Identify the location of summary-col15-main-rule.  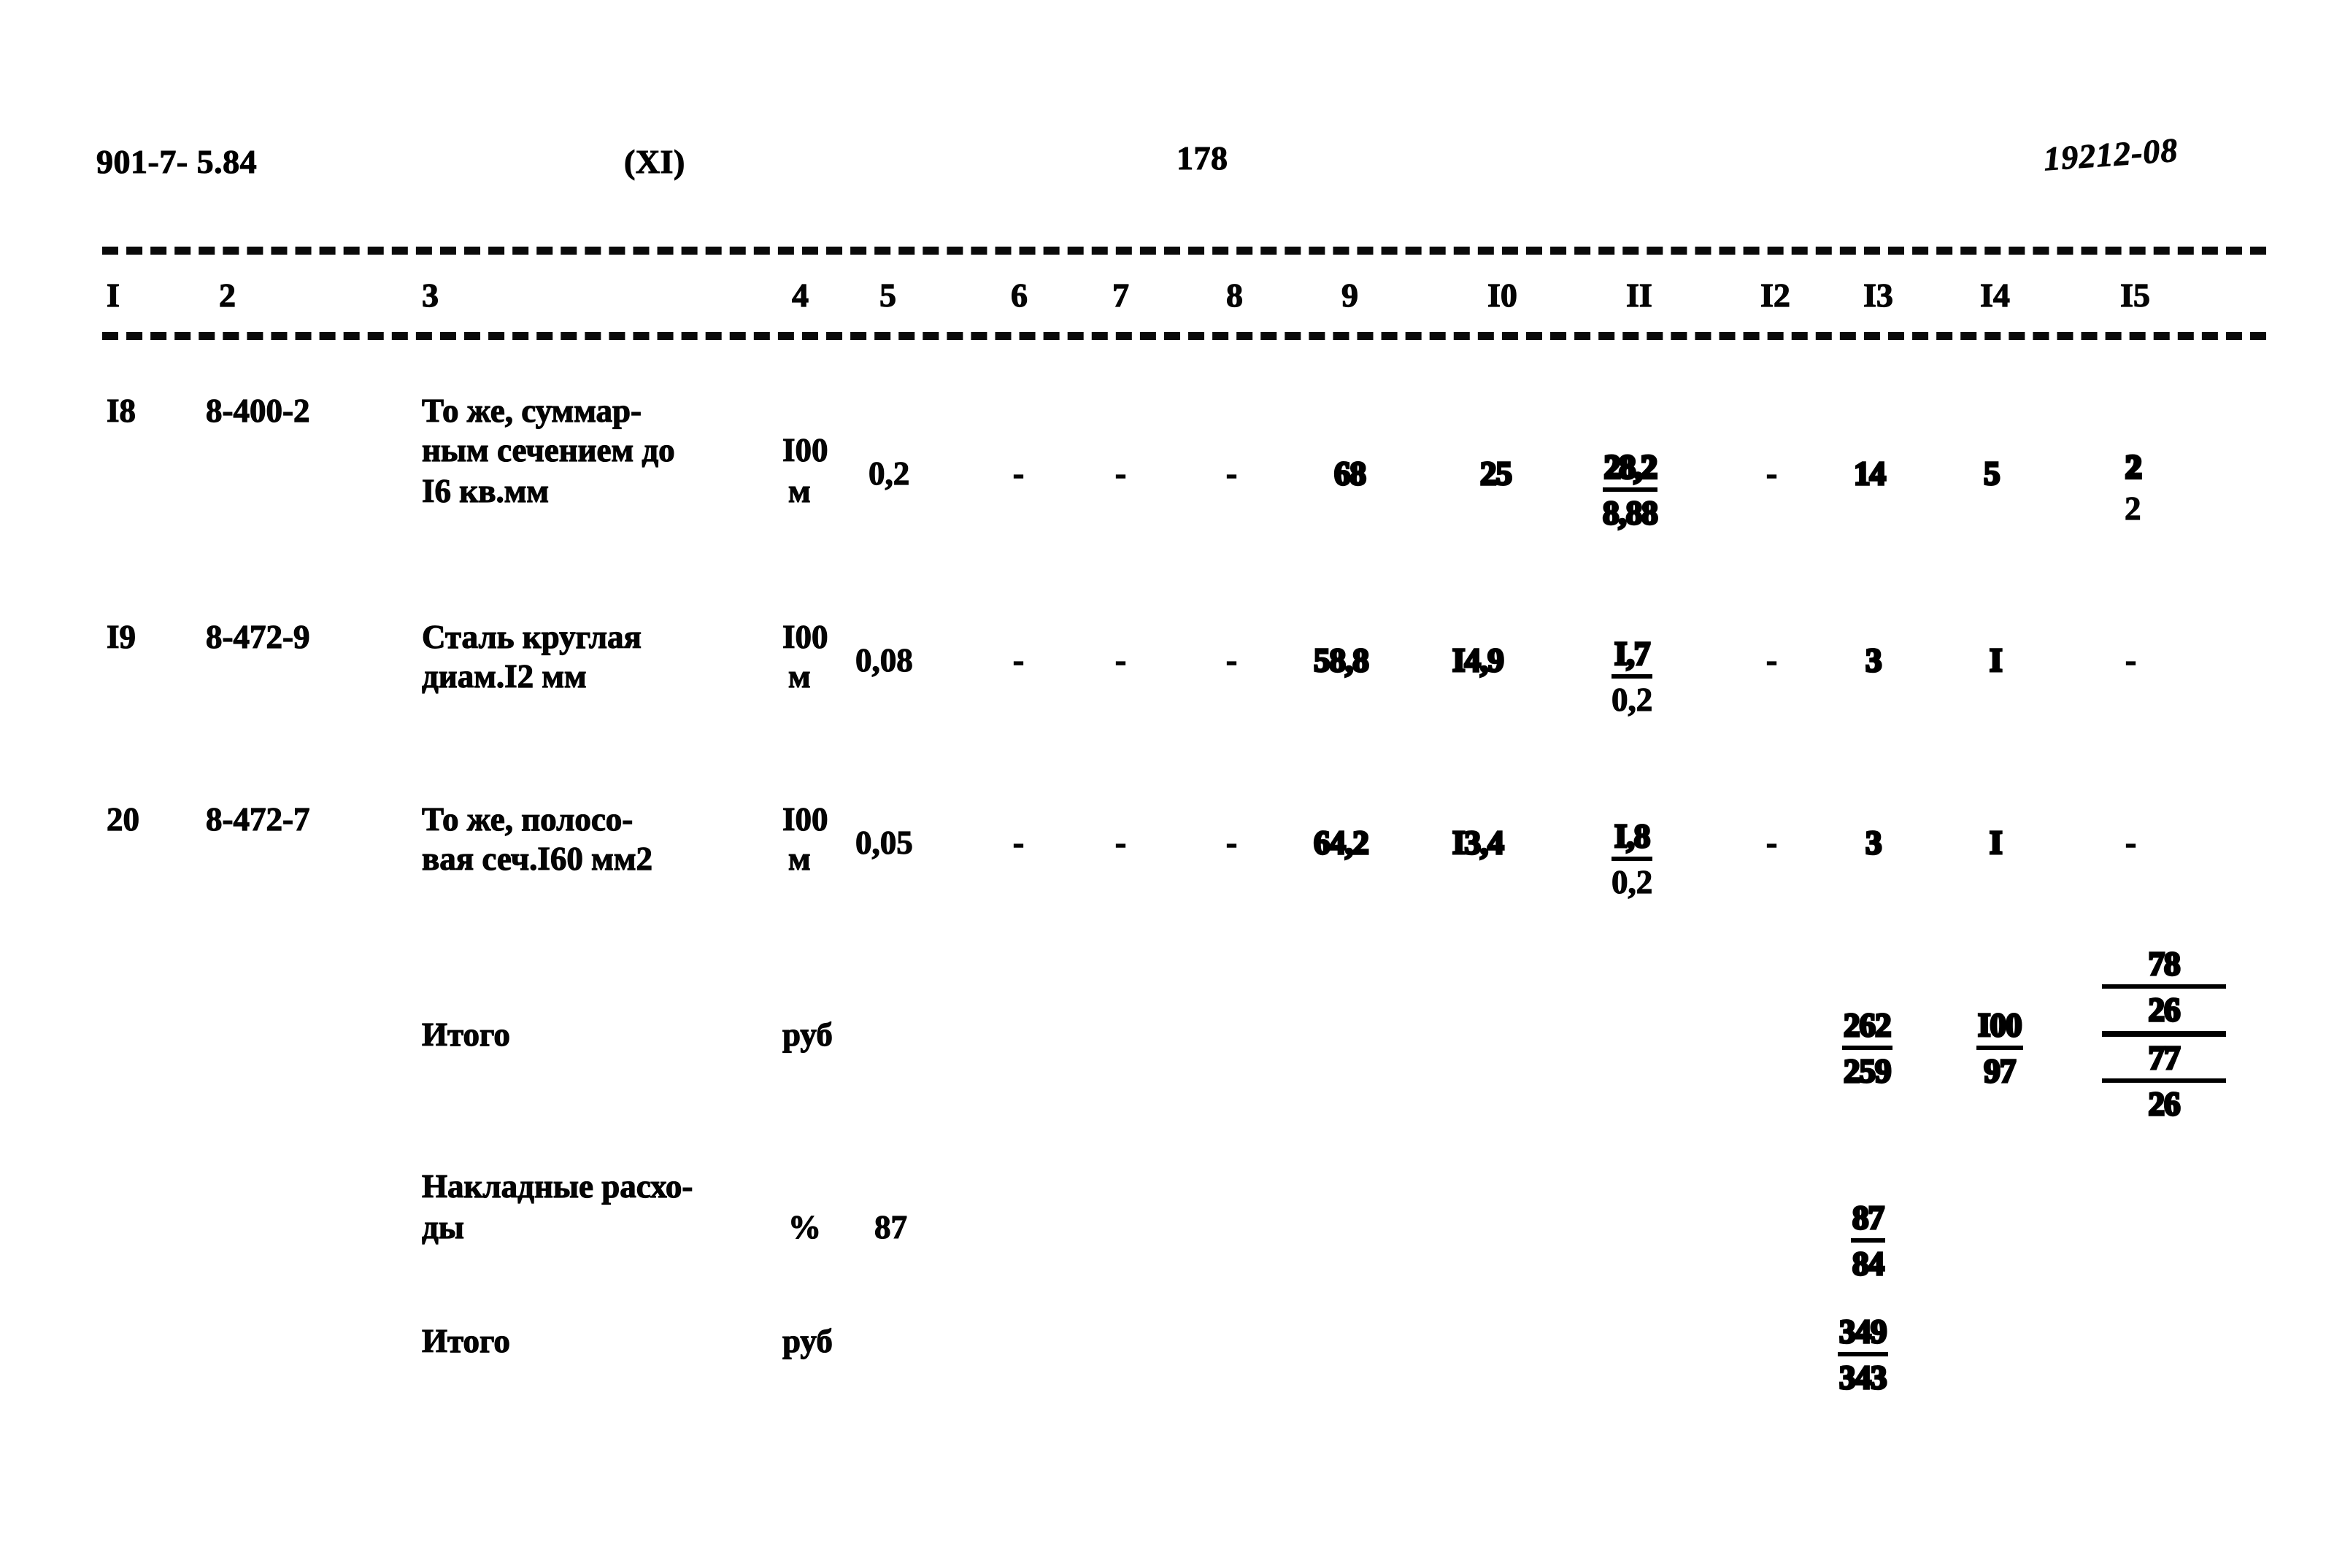
(2164, 1034).